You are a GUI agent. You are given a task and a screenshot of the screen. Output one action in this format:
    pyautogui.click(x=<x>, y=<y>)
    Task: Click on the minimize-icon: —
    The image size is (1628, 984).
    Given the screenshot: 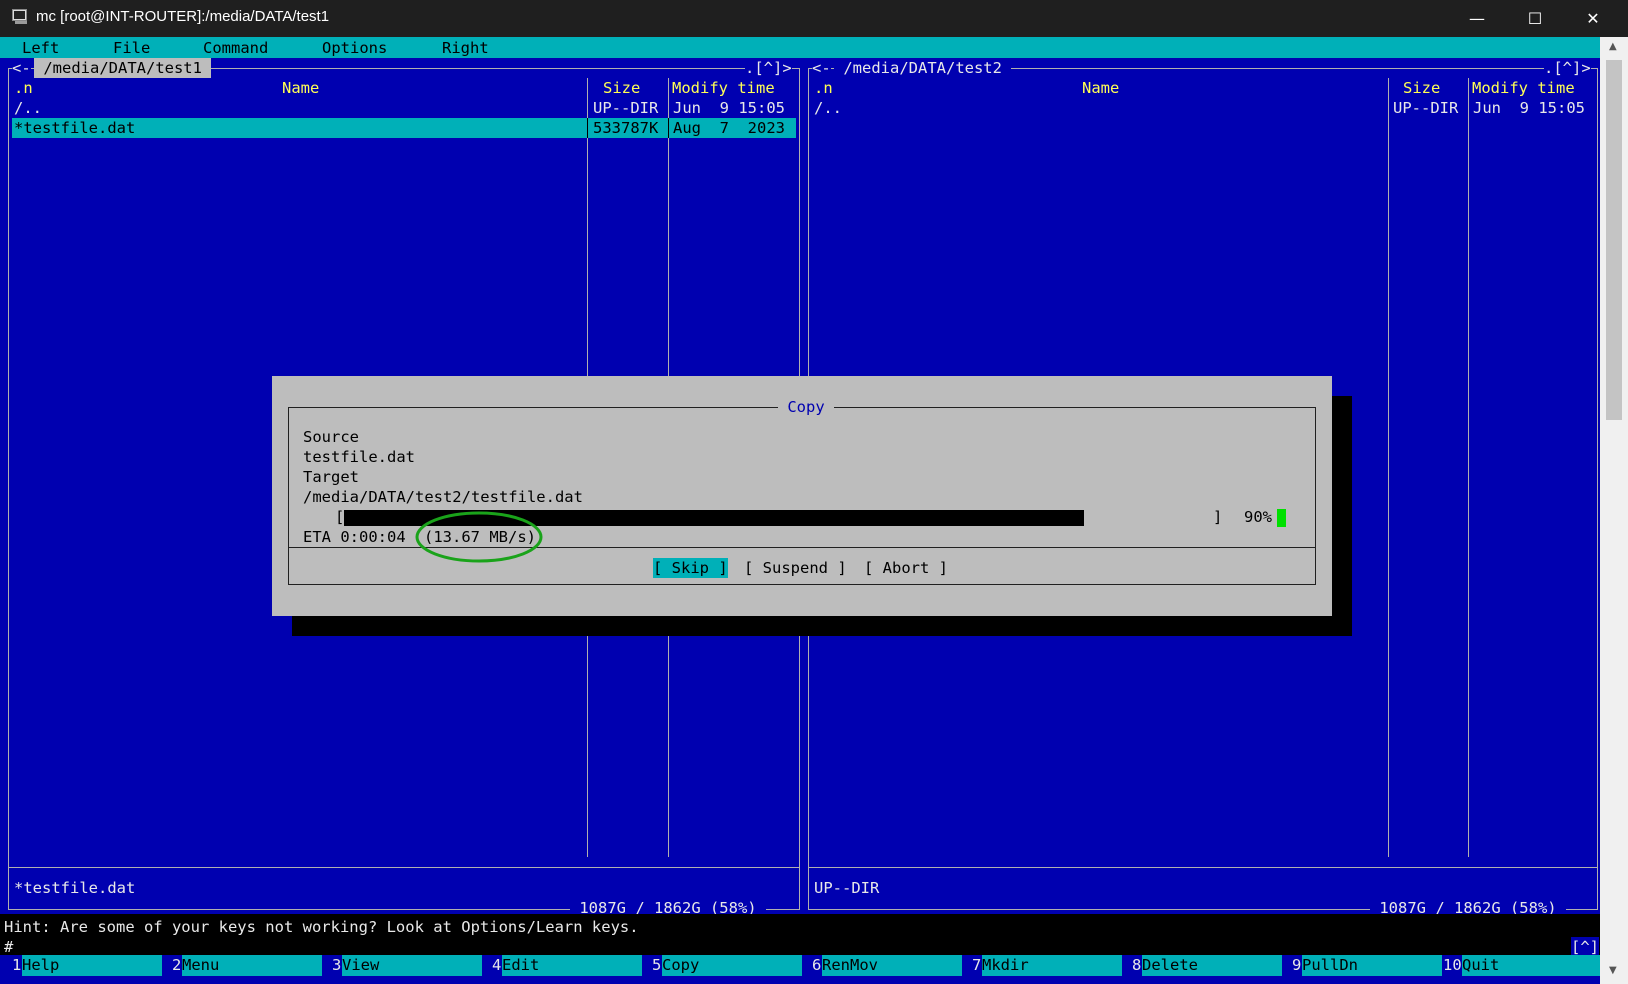 What is the action you would take?
    pyautogui.click(x=1477, y=18)
    